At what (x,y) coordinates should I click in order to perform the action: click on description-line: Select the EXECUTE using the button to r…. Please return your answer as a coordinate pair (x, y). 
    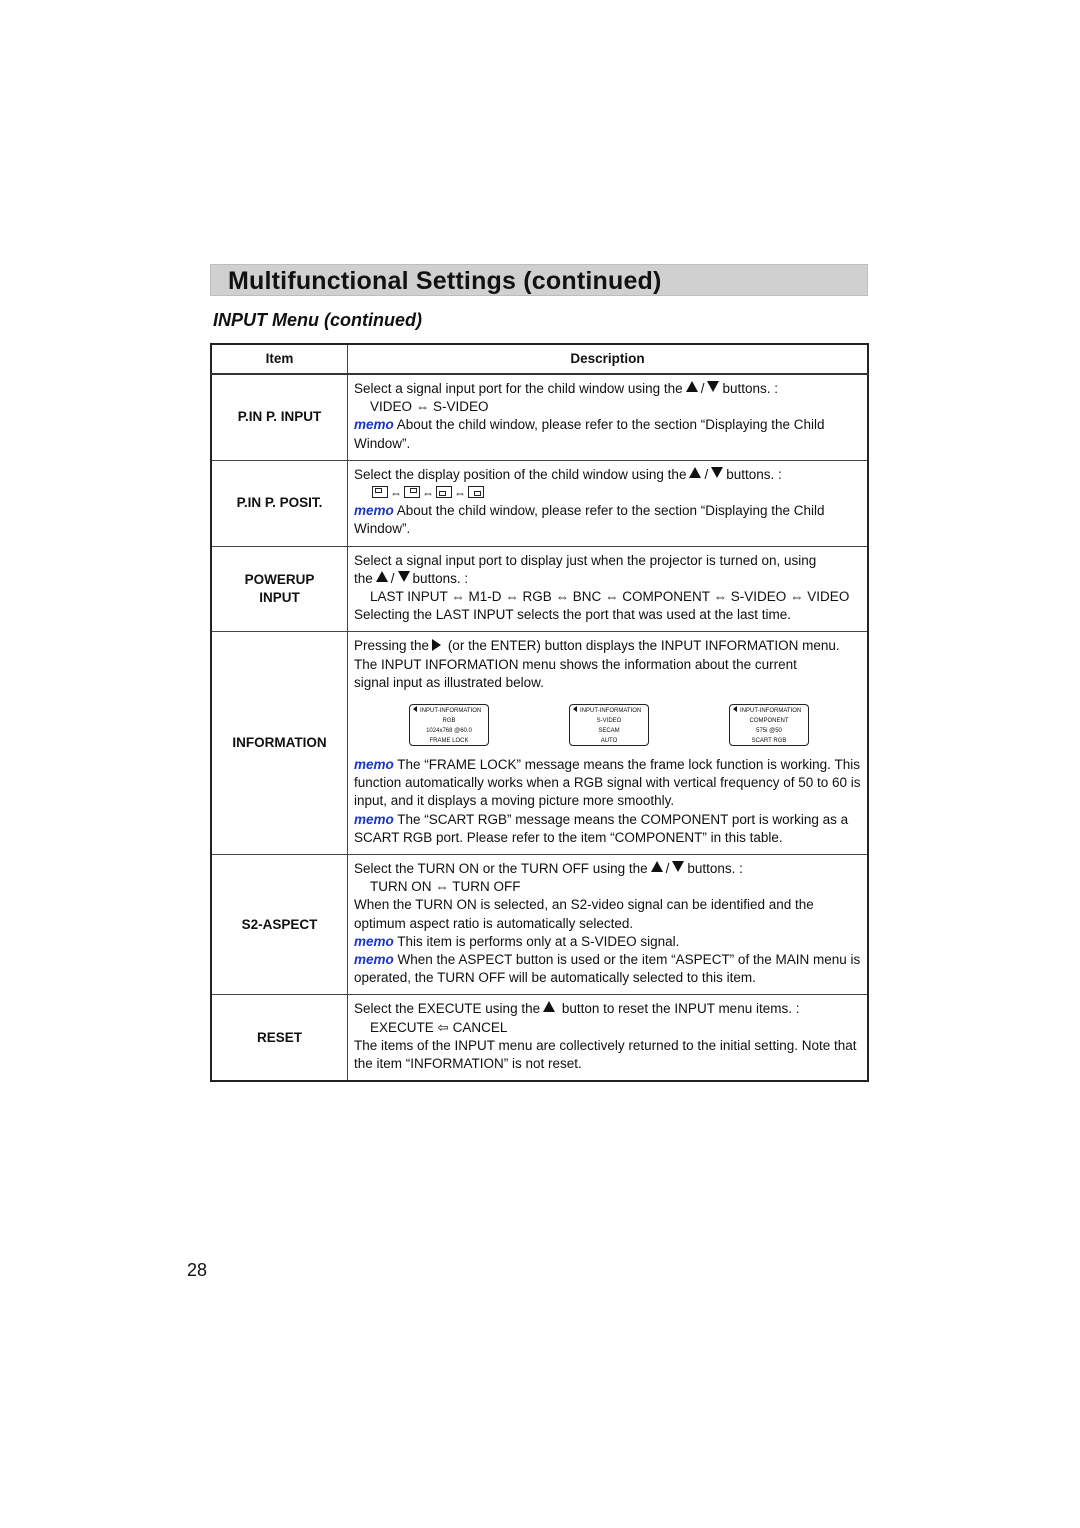
    Looking at the image, I should click on (607, 1009).